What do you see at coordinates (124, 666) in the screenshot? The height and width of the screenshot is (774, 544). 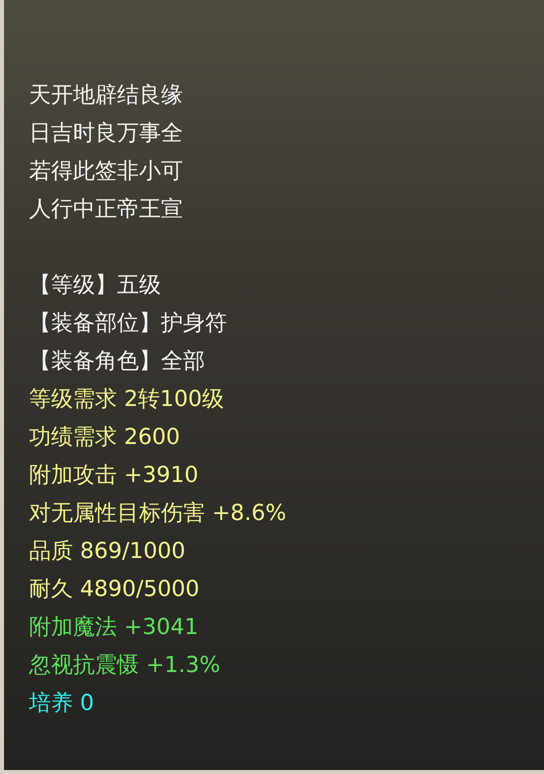 I see `attribute-line: 忽视抗震慑 +1.3%` at bounding box center [124, 666].